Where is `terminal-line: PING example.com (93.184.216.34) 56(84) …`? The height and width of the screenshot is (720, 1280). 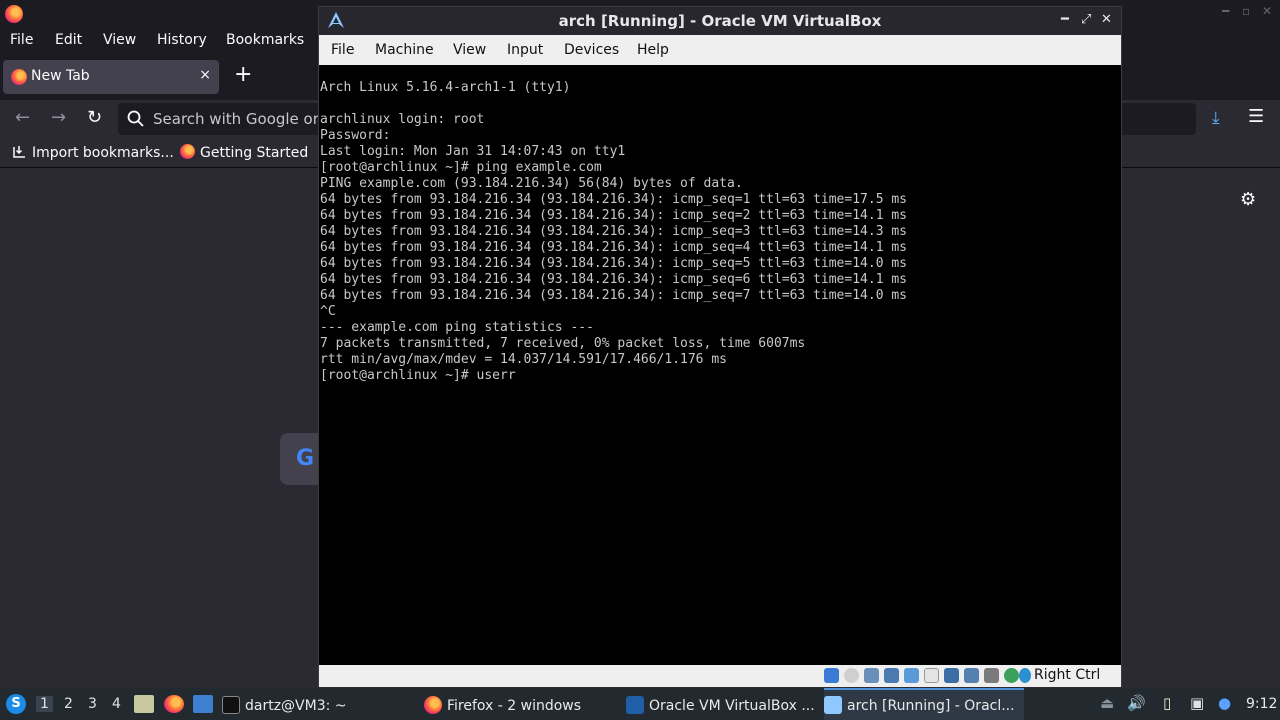
terminal-line: PING example.com (93.184.216.34) 56(84) … is located at coordinates (531, 183).